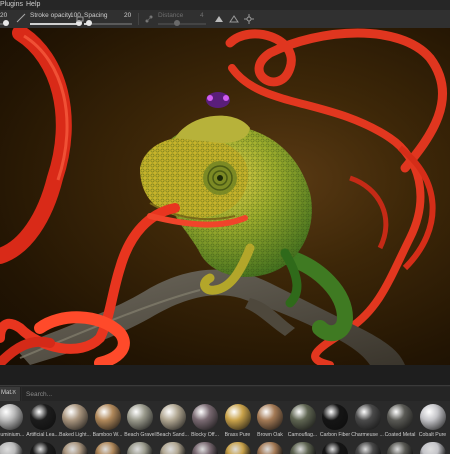 This screenshot has width=450, height=454. I want to click on material-tile: Brass Pure, so click(238, 427).